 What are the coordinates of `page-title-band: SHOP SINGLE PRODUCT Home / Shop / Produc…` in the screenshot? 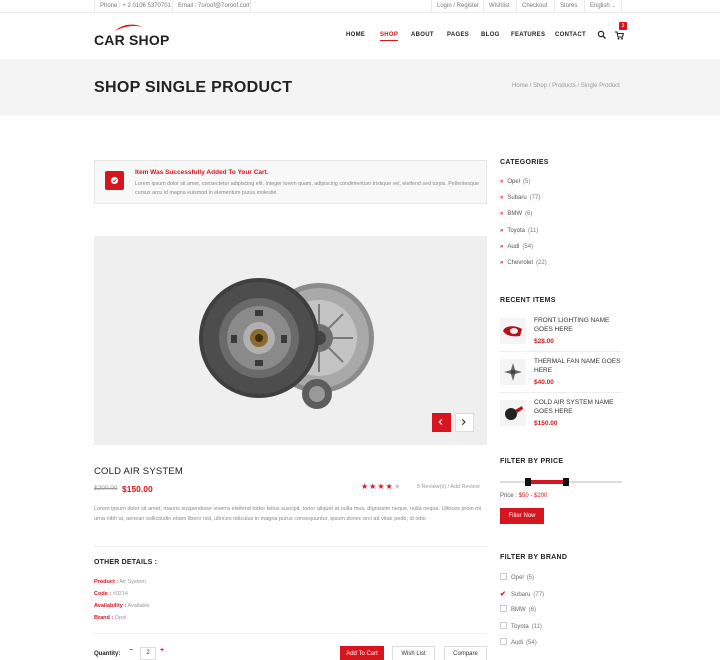 It's located at (360, 87).